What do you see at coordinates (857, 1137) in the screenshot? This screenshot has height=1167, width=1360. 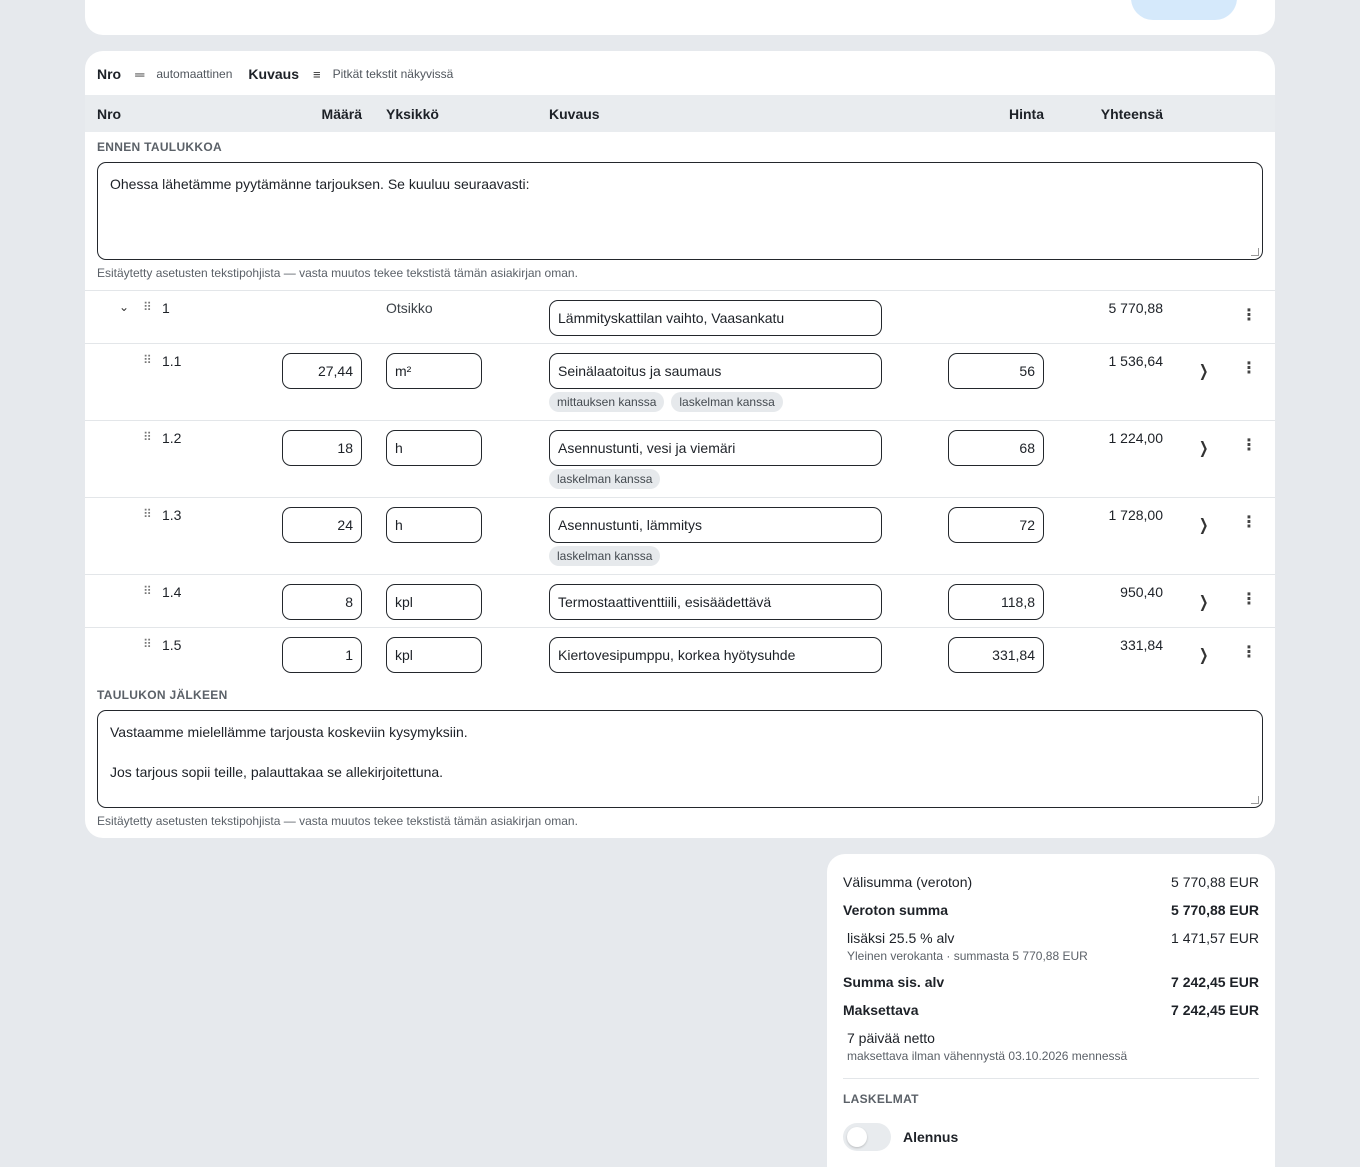 I see `toggle-knob` at bounding box center [857, 1137].